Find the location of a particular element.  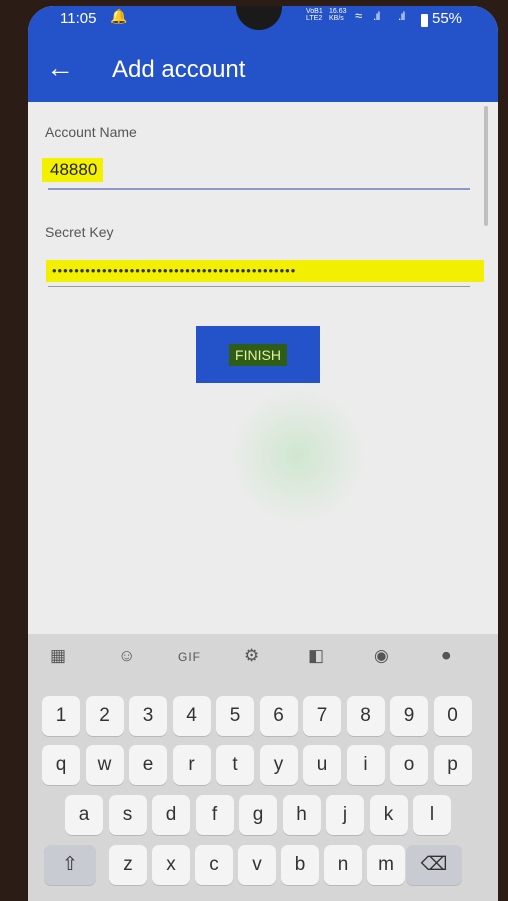

key-a: a is located at coordinates (84, 815).